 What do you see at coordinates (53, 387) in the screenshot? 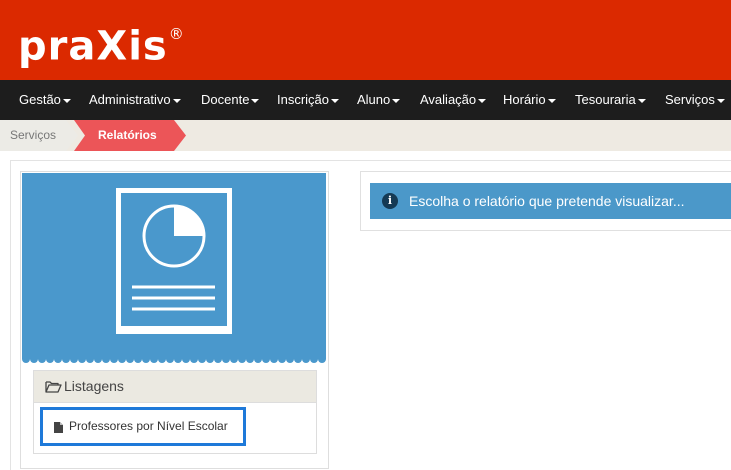
I see `folder-open-icon` at bounding box center [53, 387].